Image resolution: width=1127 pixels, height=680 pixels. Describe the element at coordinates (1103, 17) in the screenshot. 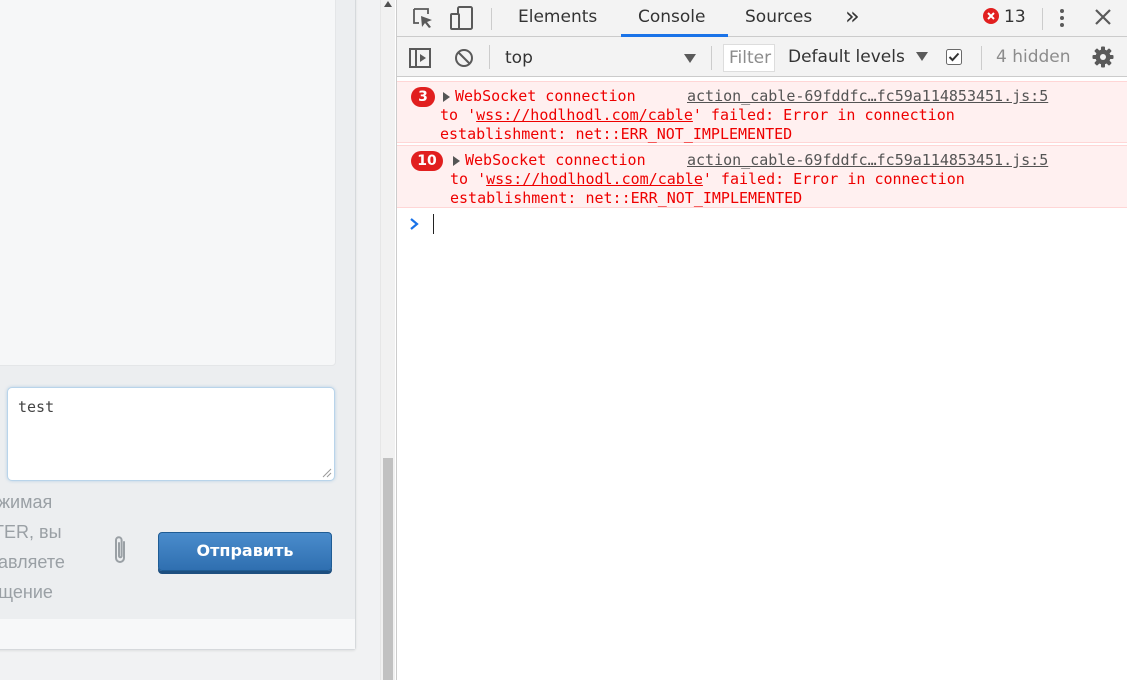

I see `close-icon` at that location.